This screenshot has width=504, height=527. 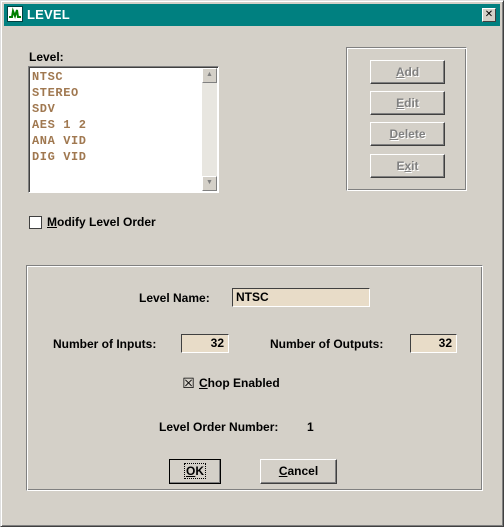 I want to click on number-of-inputs-field: 32, so click(x=205, y=343).